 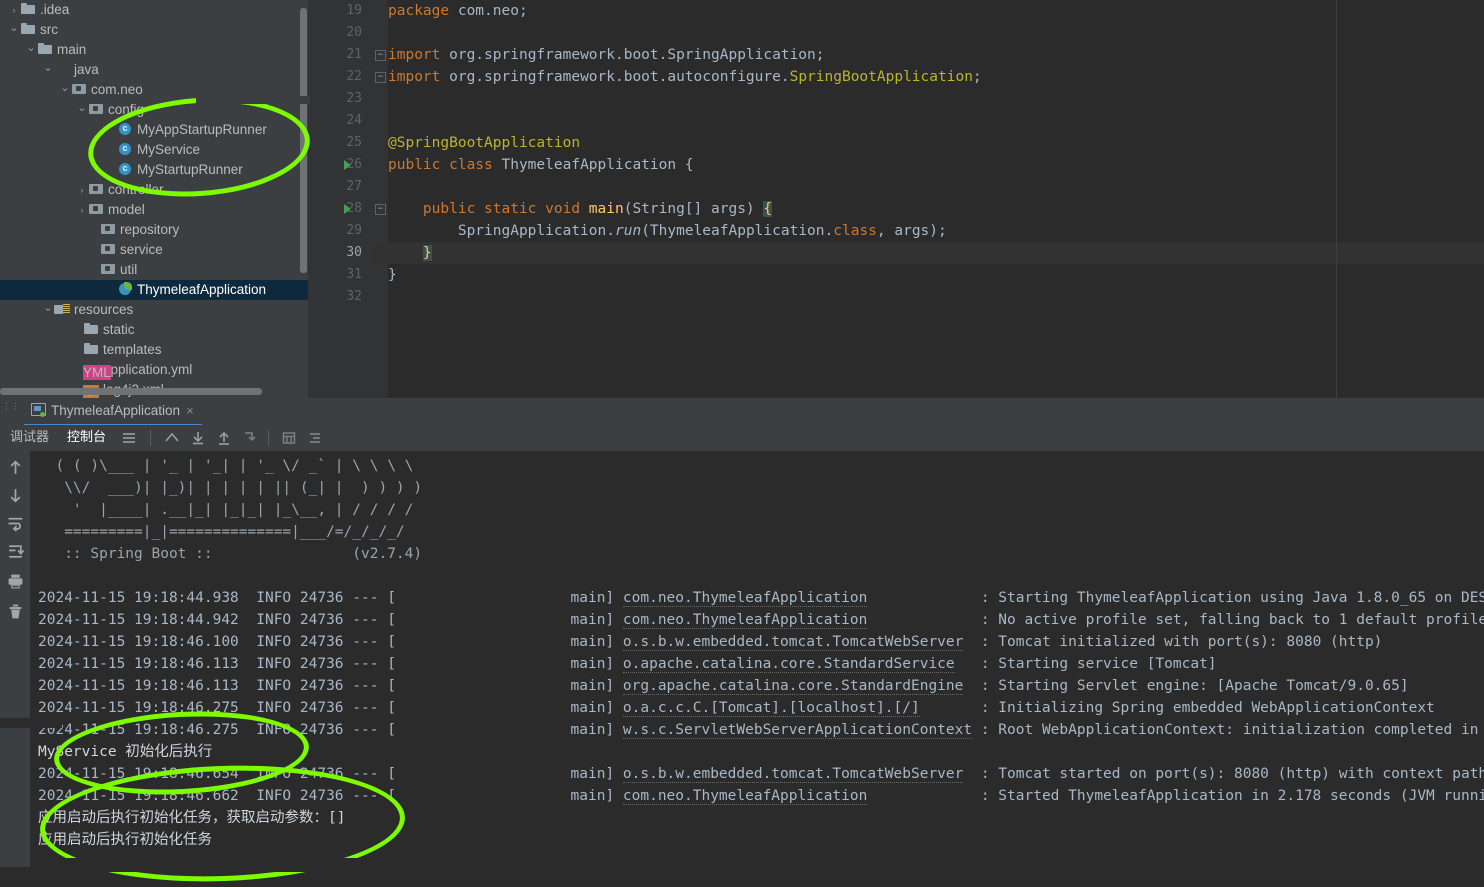 I want to click on code-line: @SpringBootApplication, so click(x=484, y=143).